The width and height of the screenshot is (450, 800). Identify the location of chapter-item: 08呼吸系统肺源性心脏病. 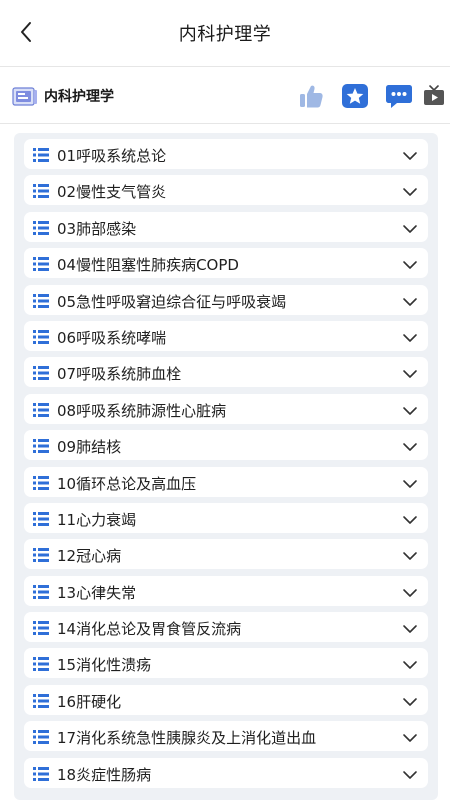
(226, 408).